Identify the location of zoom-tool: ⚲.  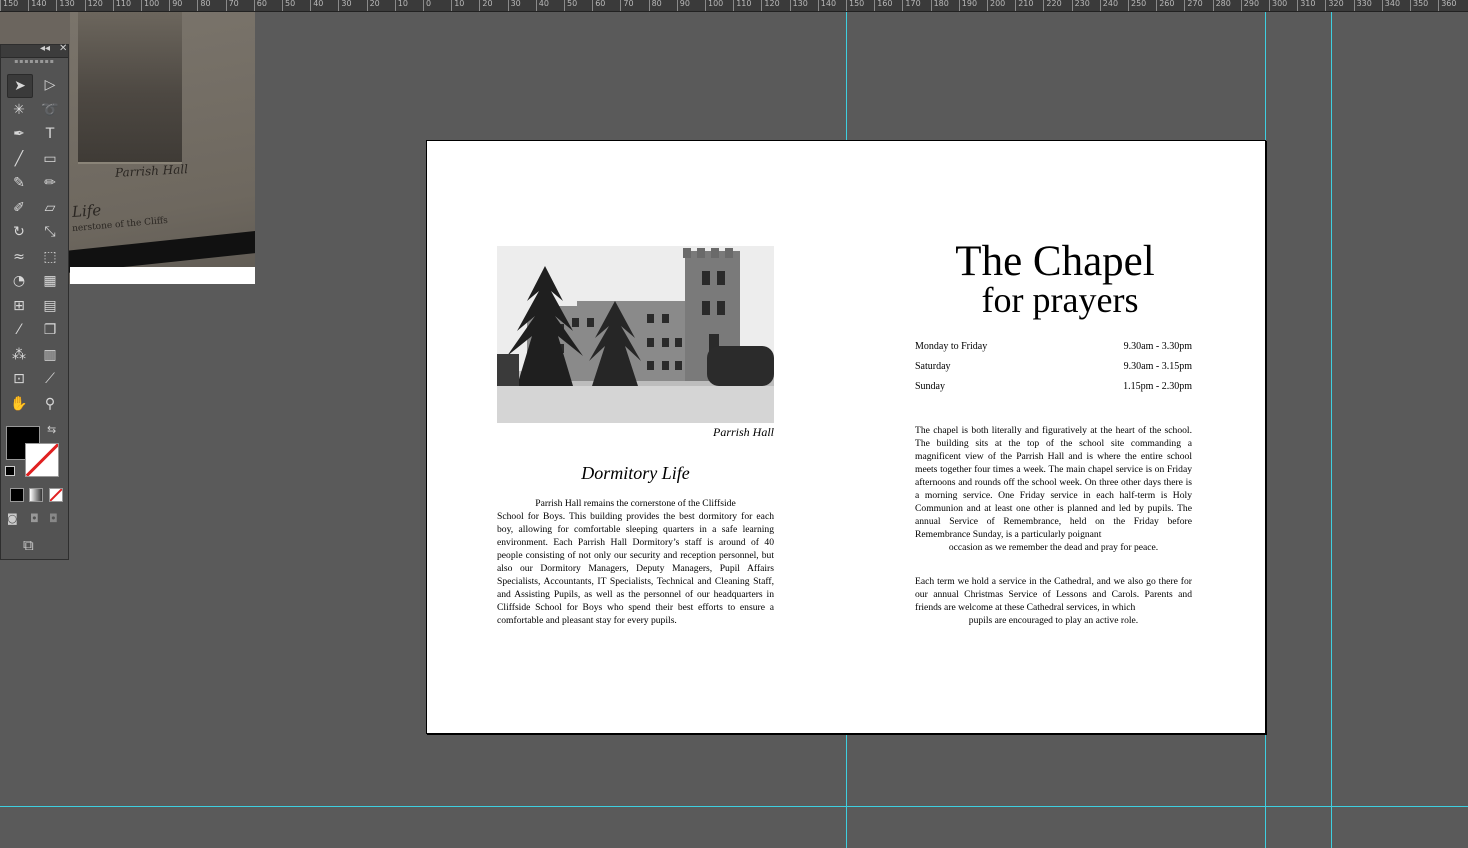
(50, 404).